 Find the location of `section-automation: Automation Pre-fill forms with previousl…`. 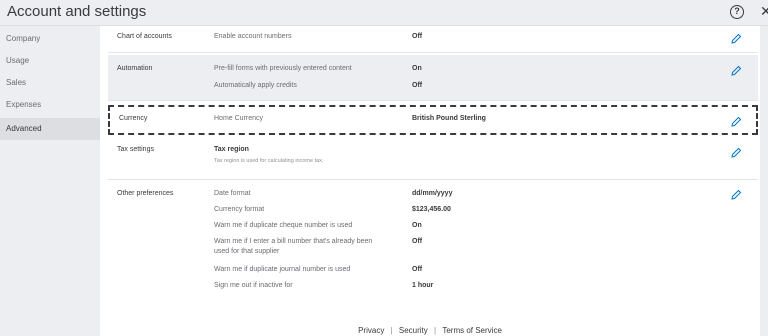

section-automation: Automation Pre-fill forms with previousl… is located at coordinates (433, 78).